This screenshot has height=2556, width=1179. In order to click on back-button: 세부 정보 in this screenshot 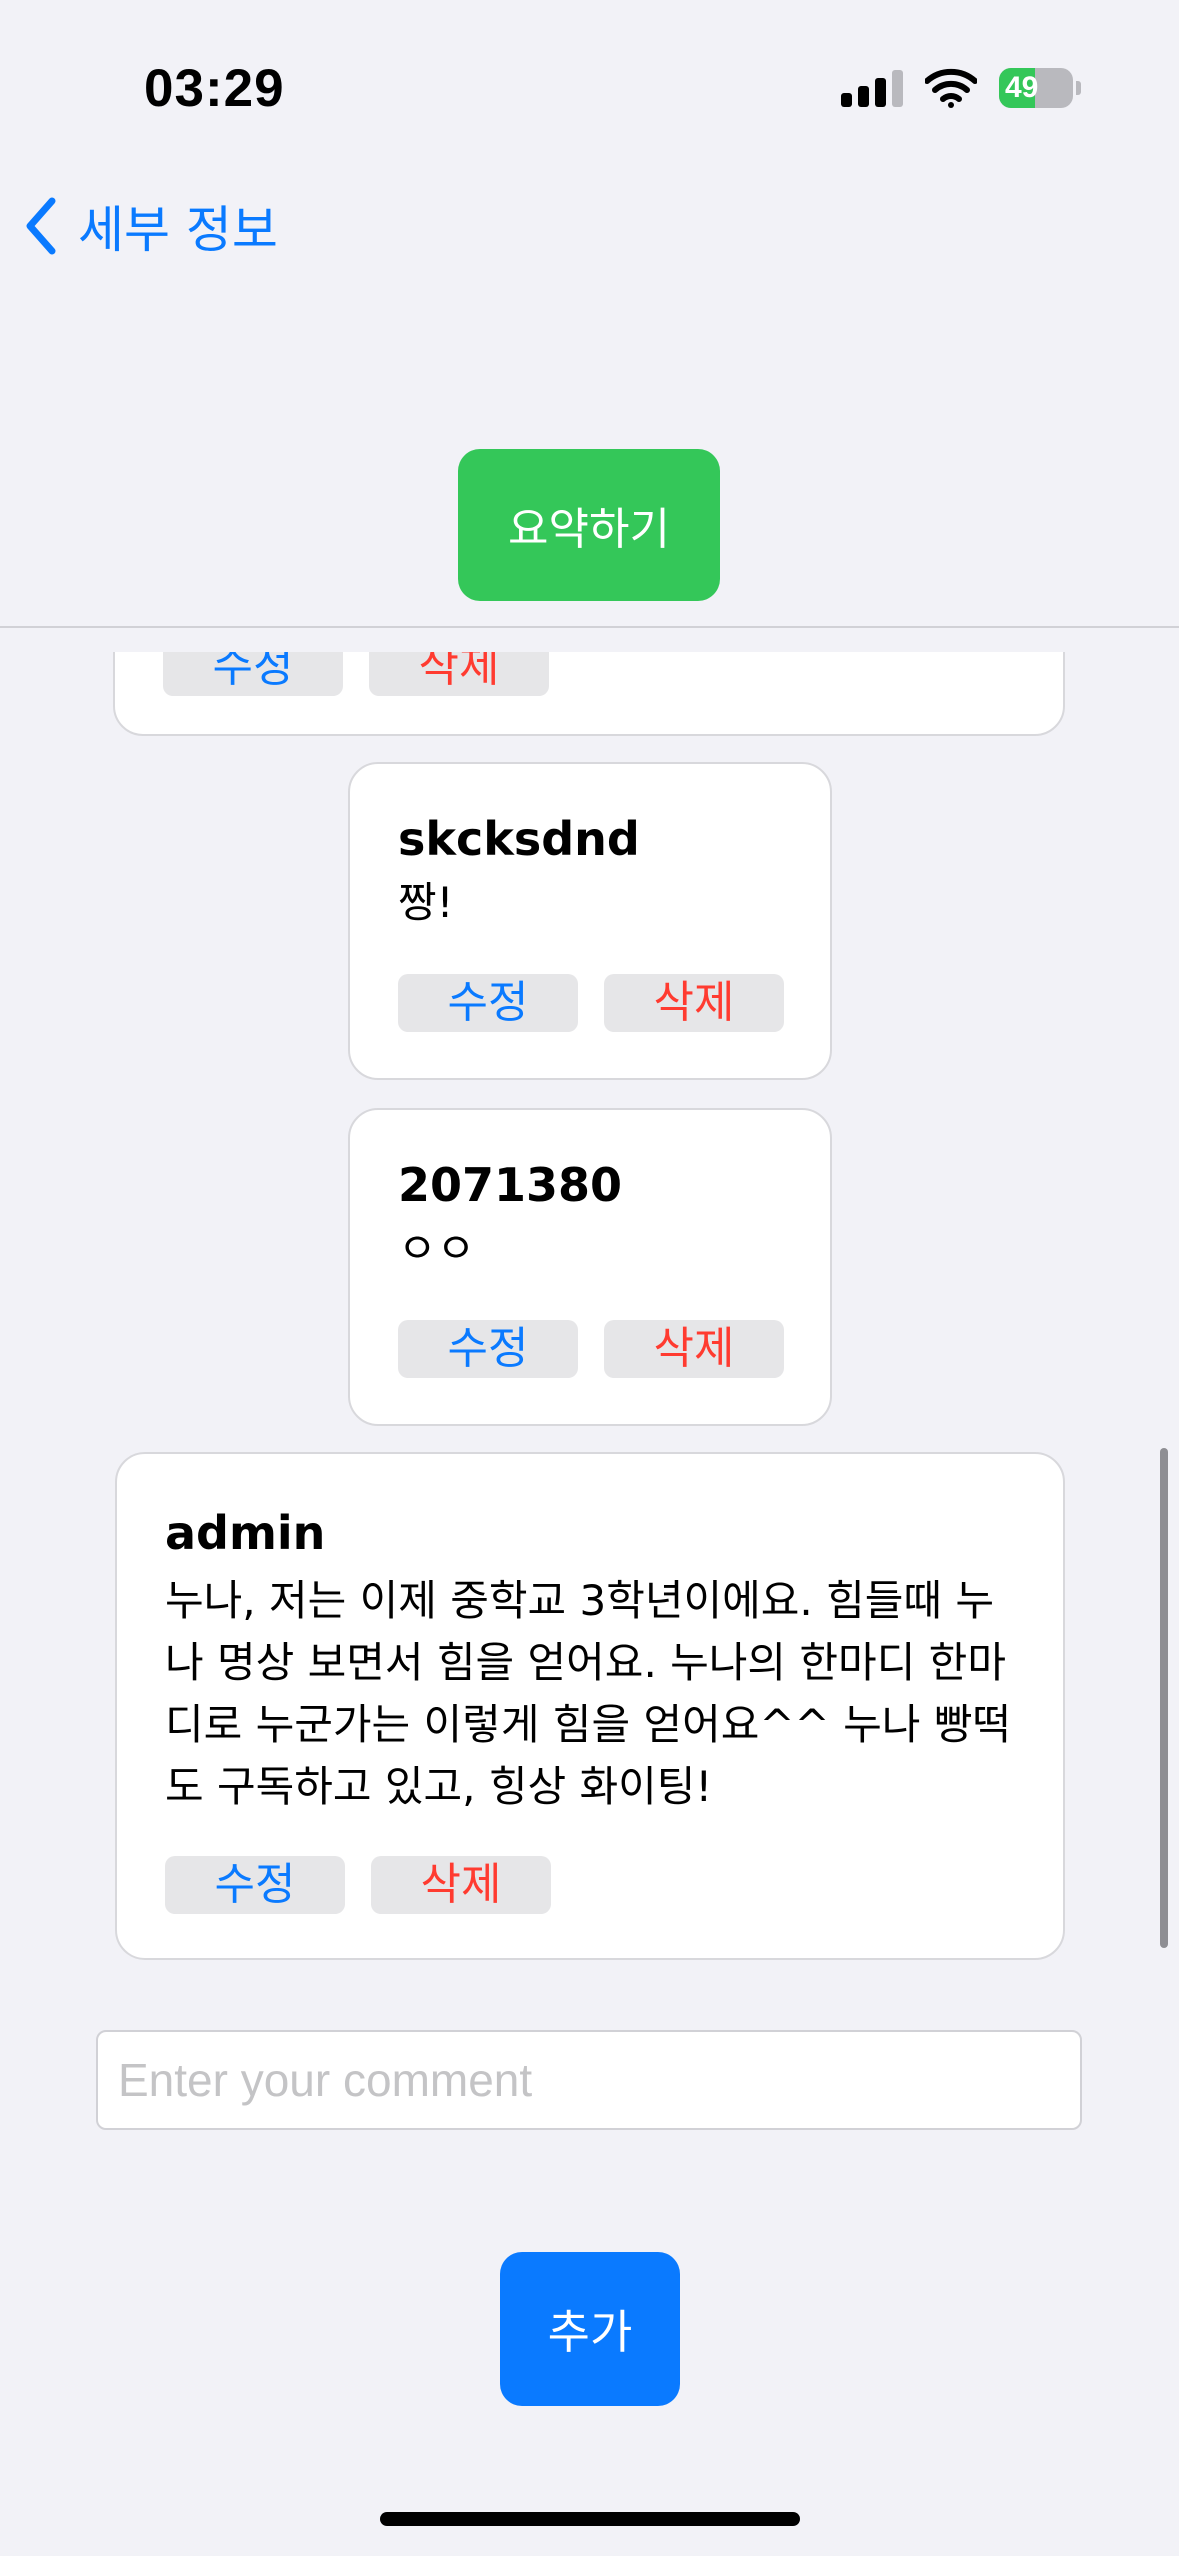, I will do `click(151, 226)`.